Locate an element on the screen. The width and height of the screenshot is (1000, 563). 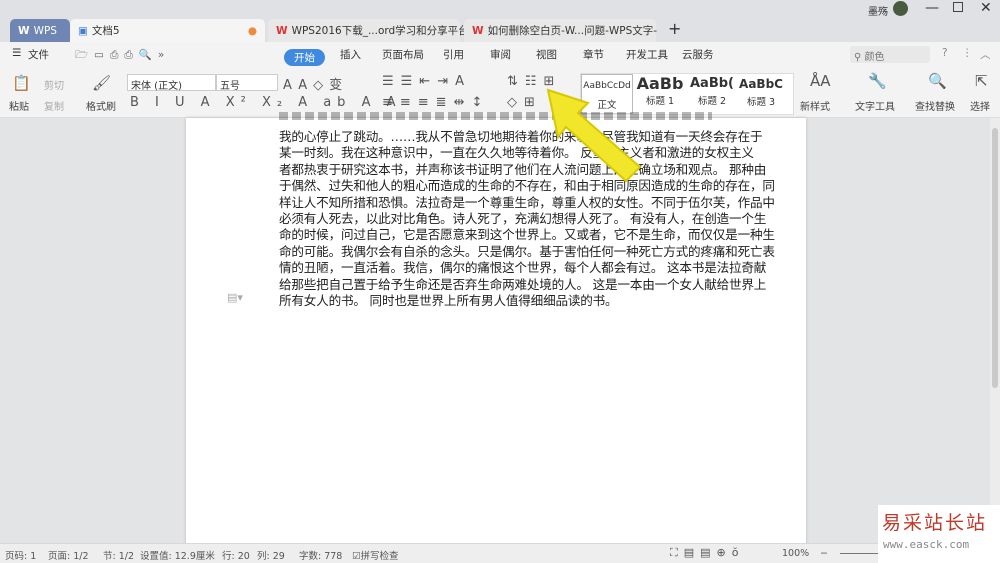
row-number: 行: 20 is located at coordinates (236, 556).